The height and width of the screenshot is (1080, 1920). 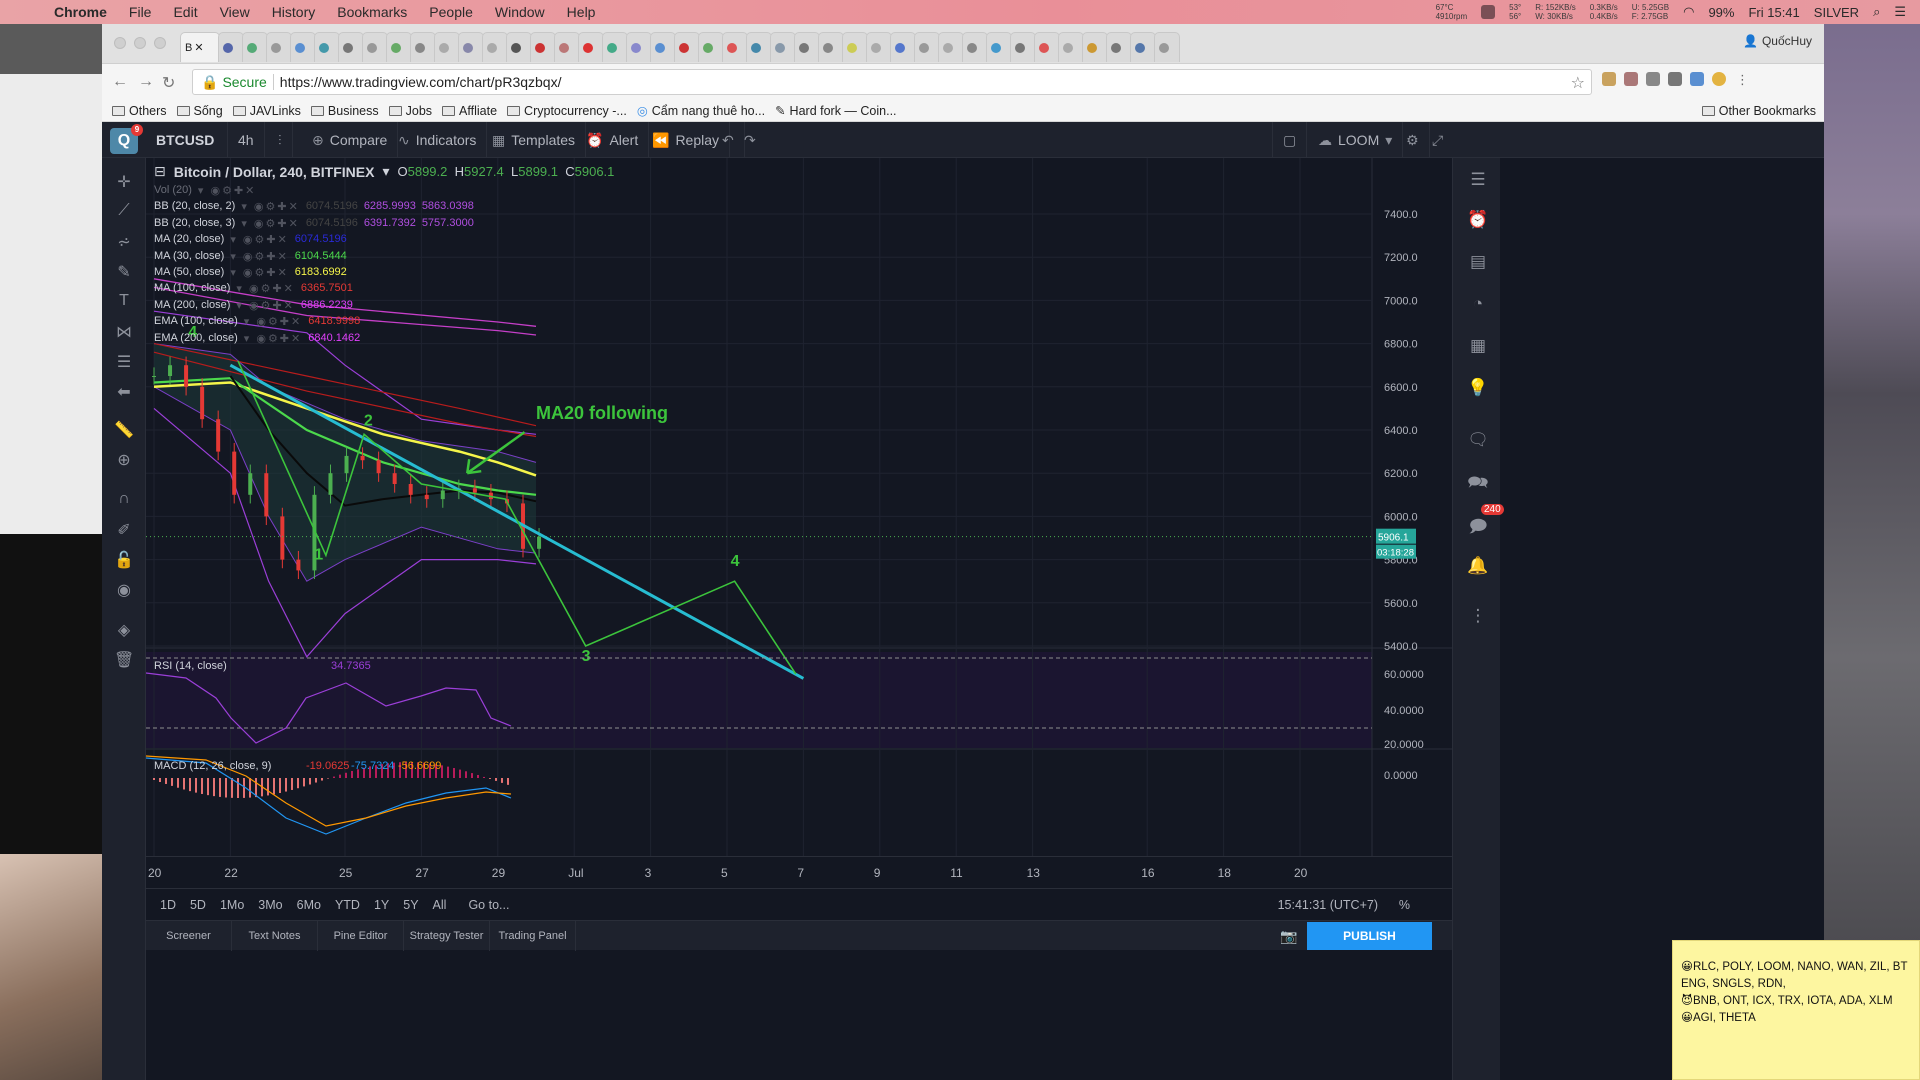 What do you see at coordinates (1777, 41) in the screenshot?
I see `profile-button: 👤 QuốcHuy` at bounding box center [1777, 41].